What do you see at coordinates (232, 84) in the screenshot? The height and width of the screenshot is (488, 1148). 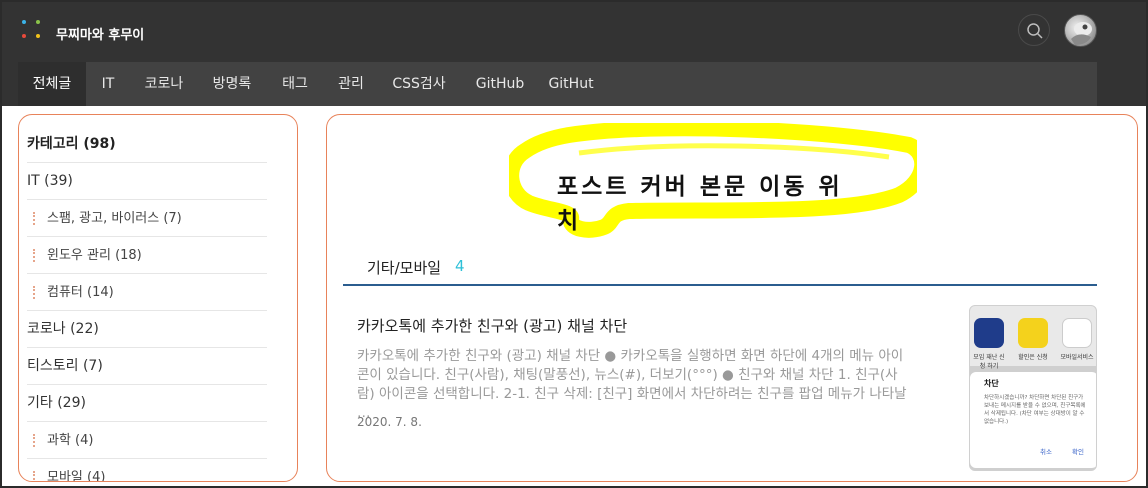 I see `nav-item: 방명록` at bounding box center [232, 84].